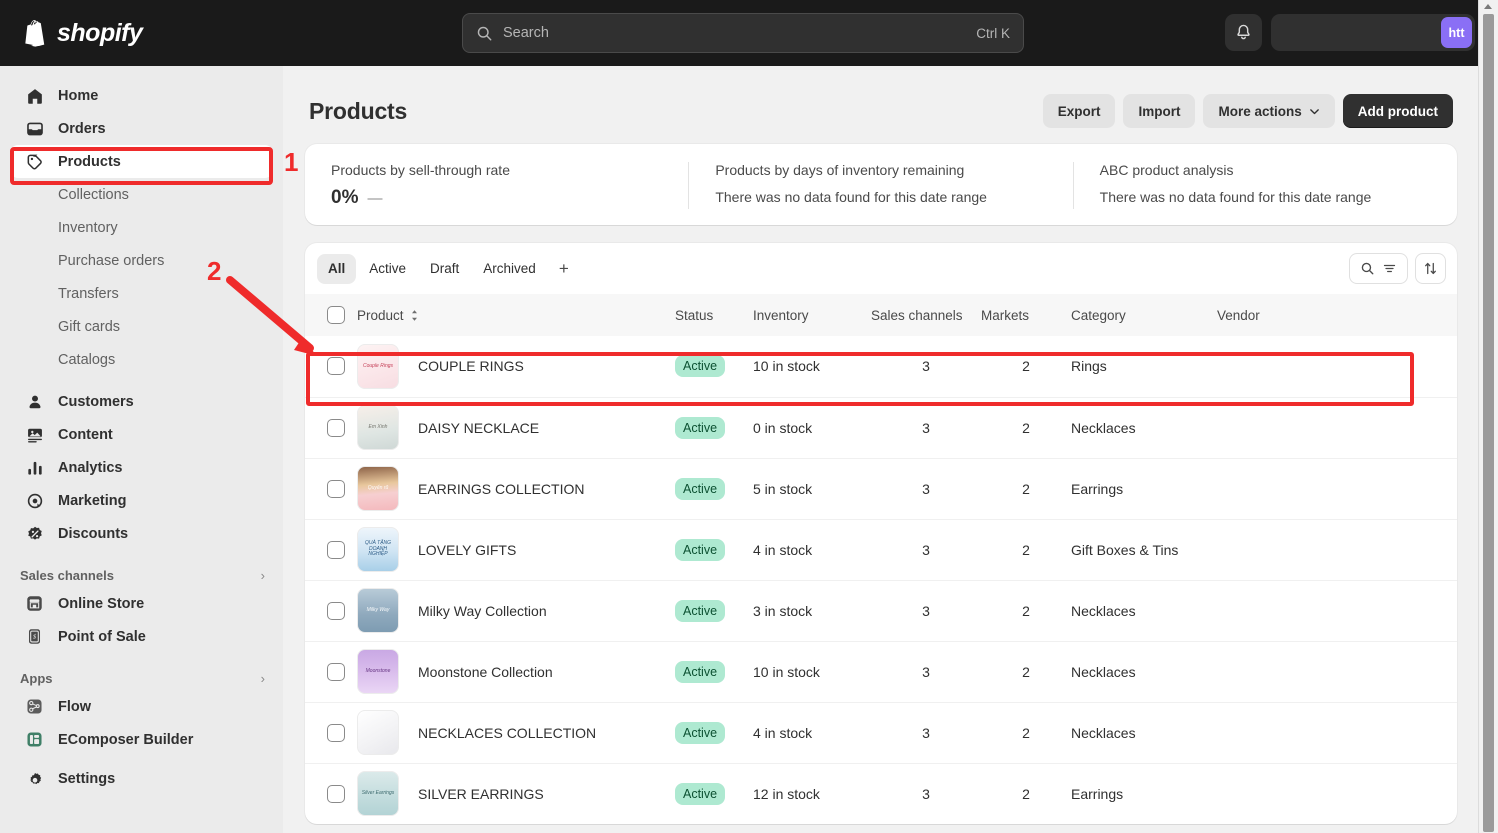 This screenshot has width=1498, height=833. What do you see at coordinates (743, 33) in the screenshot?
I see `global-search-input: Search Ctrl K` at bounding box center [743, 33].